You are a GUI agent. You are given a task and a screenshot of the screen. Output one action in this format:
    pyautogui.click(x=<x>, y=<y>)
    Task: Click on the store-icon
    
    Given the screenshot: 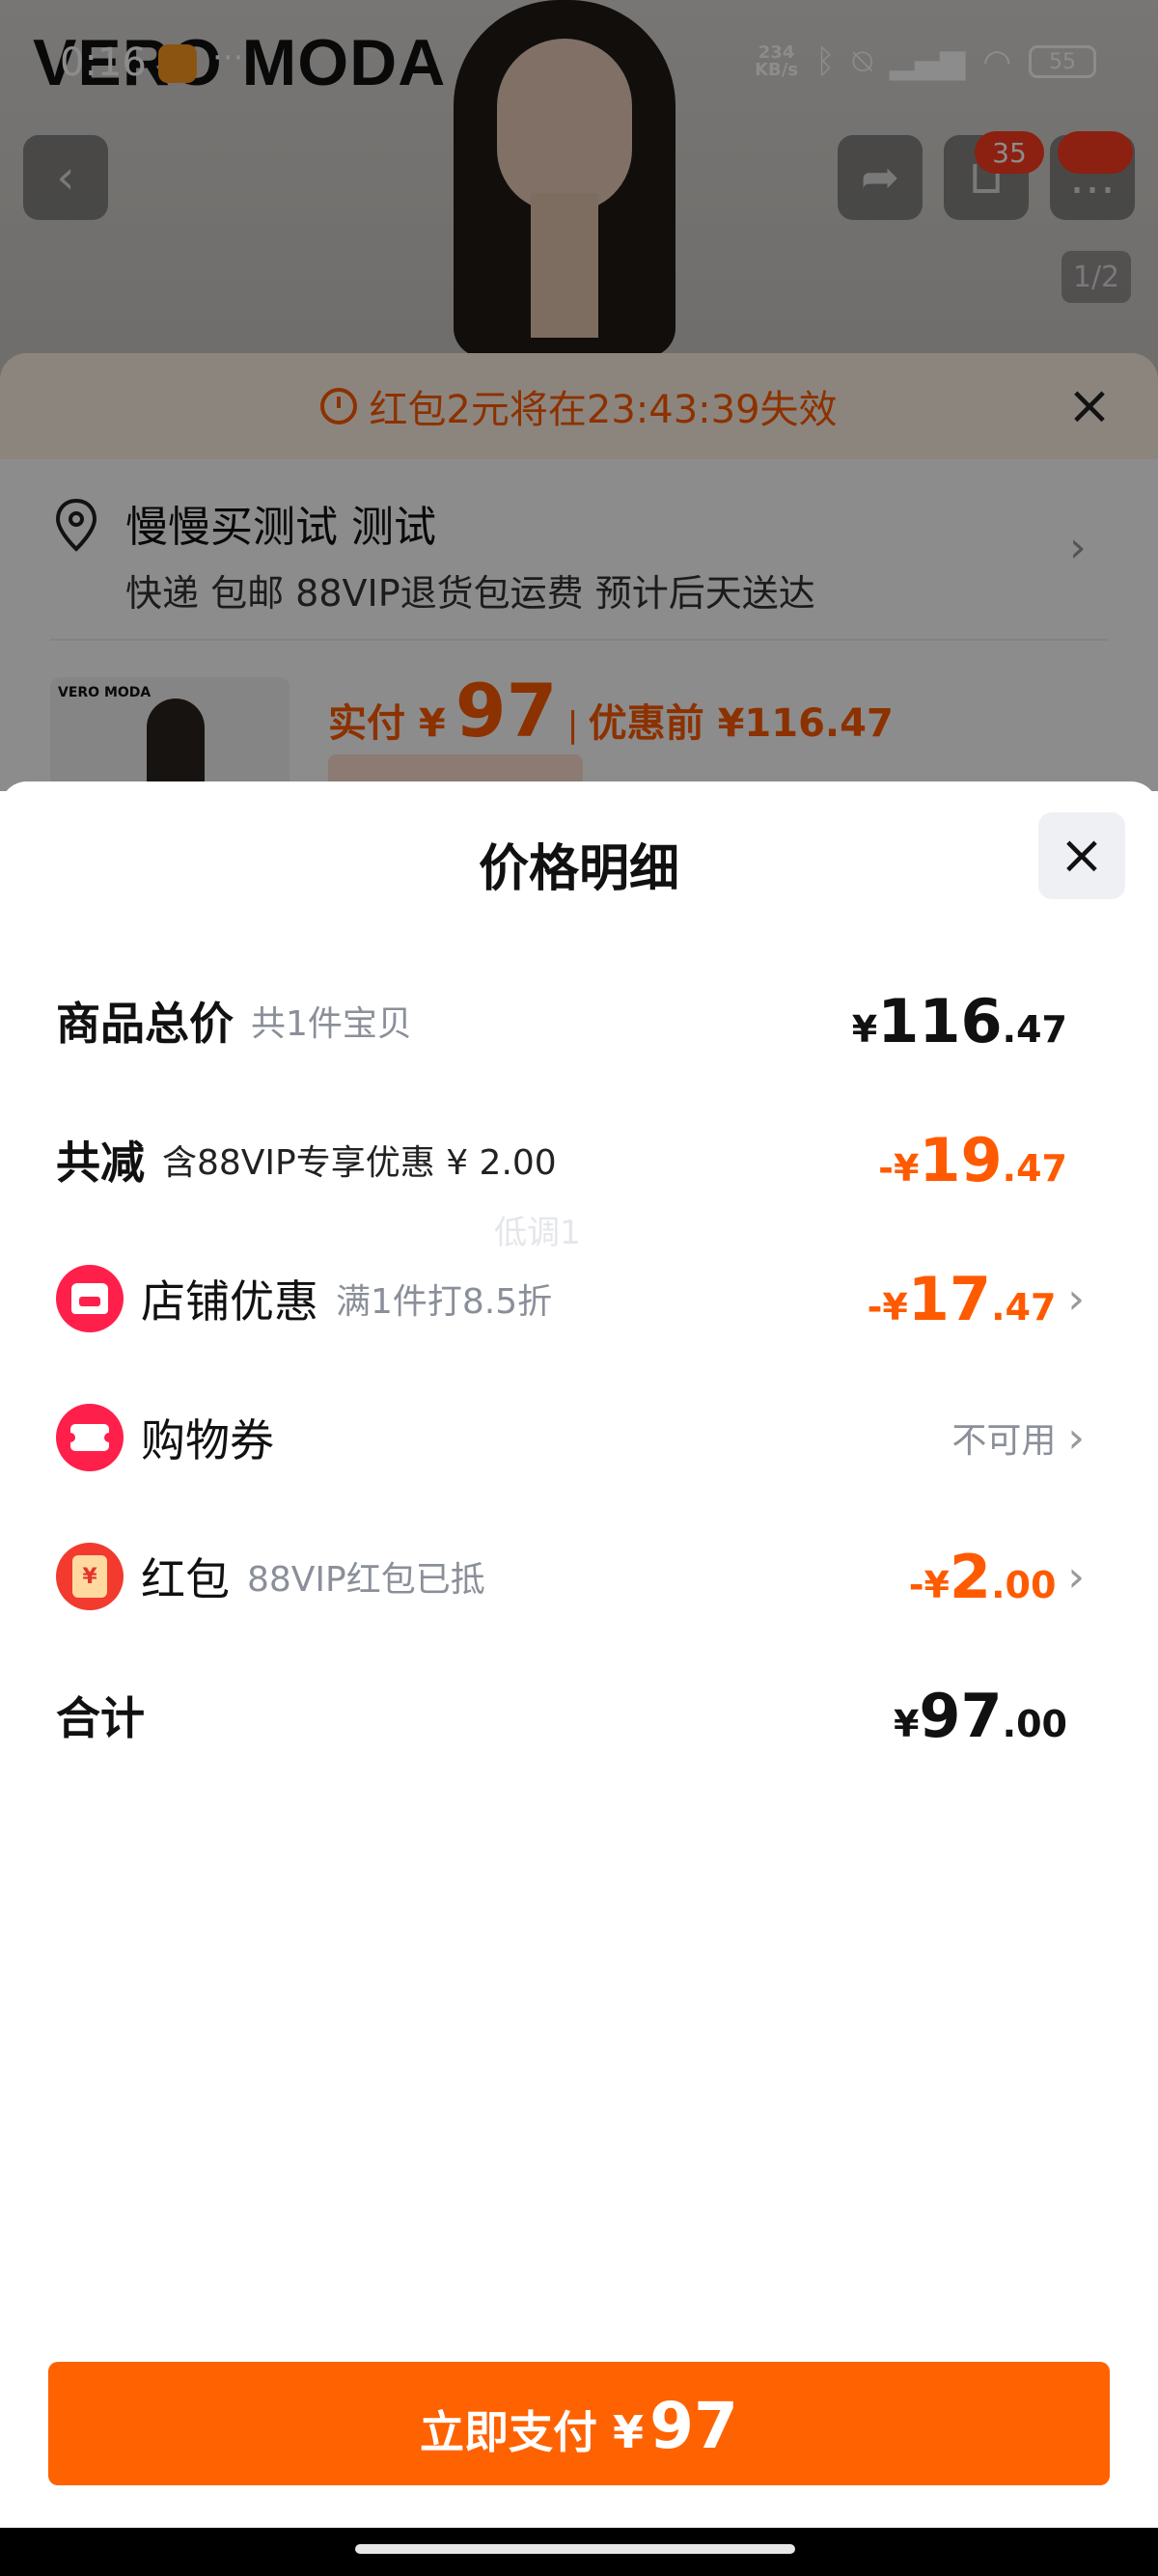 What is the action you would take?
    pyautogui.click(x=90, y=1299)
    